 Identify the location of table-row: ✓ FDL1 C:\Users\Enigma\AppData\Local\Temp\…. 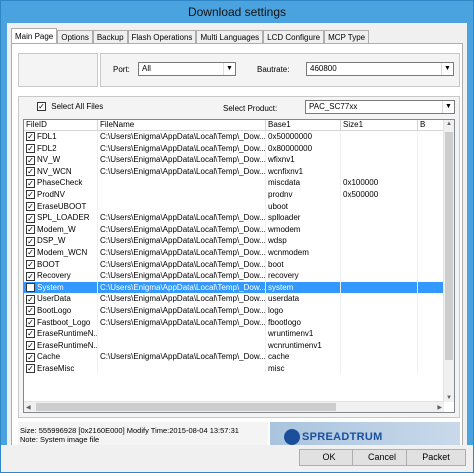
(234, 137).